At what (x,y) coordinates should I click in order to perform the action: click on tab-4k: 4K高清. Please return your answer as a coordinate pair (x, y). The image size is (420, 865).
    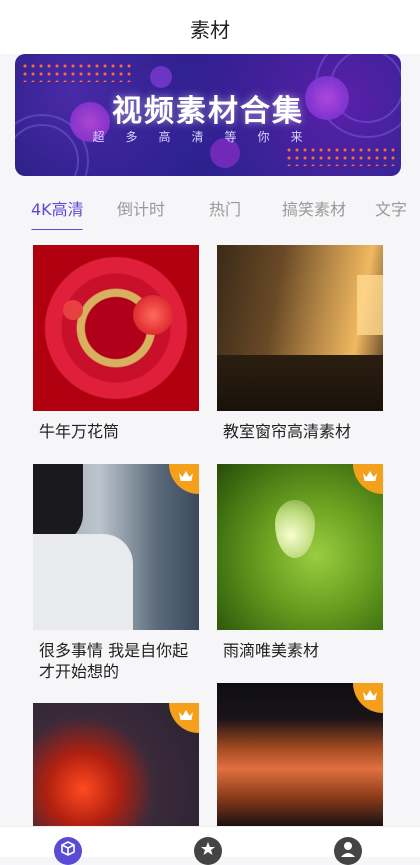
    Looking at the image, I should click on (57, 208).